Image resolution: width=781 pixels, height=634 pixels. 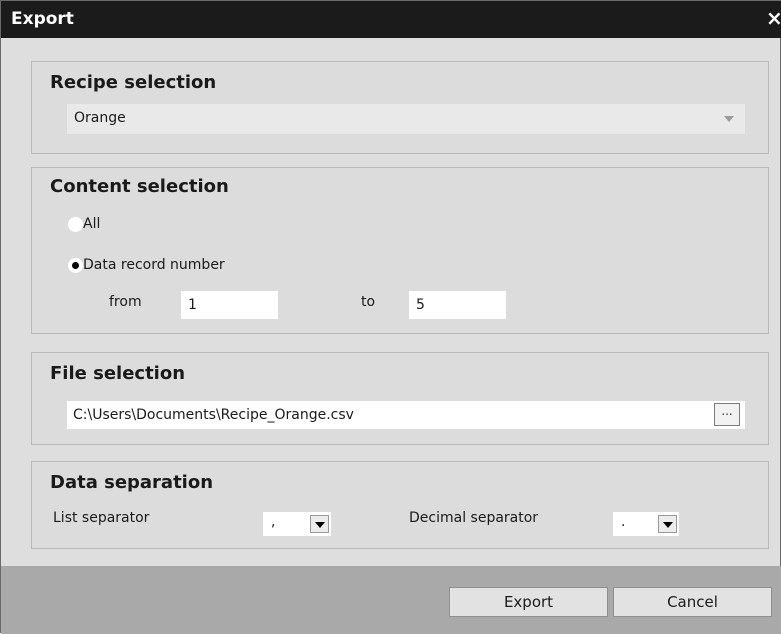 I want to click on decimal-separator-label: Decimal separator, so click(x=474, y=518).